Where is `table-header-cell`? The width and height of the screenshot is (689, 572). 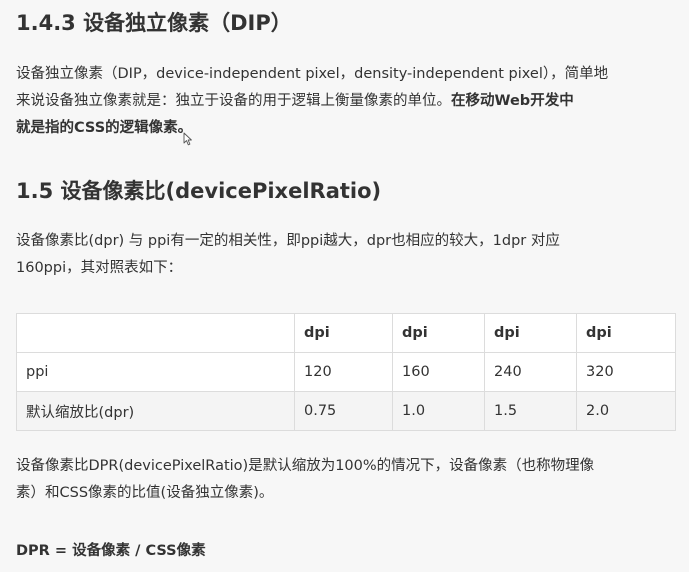 table-header-cell is located at coordinates (155, 333).